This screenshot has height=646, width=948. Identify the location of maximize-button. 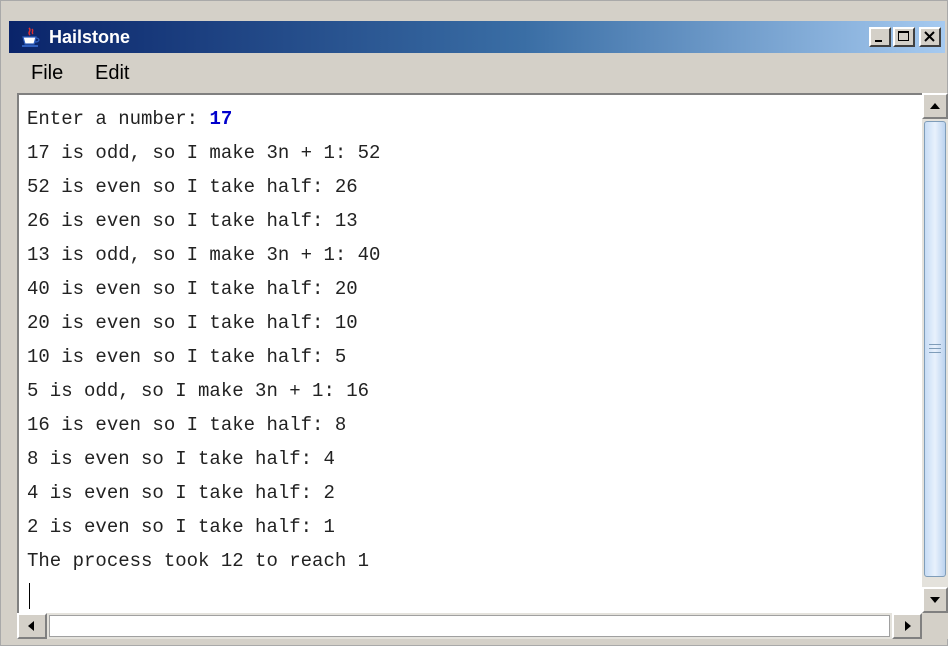
(904, 37).